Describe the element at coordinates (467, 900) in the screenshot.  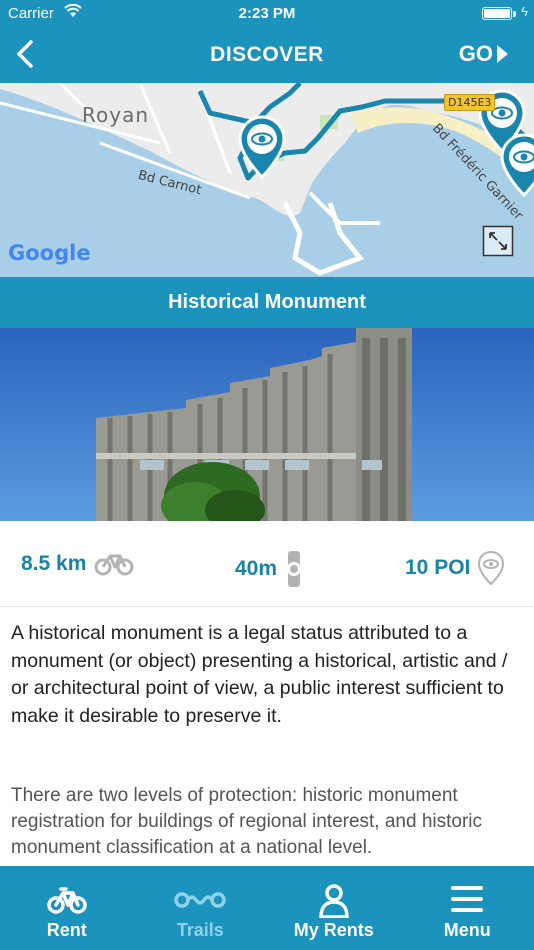
I see `menu-icon` at that location.